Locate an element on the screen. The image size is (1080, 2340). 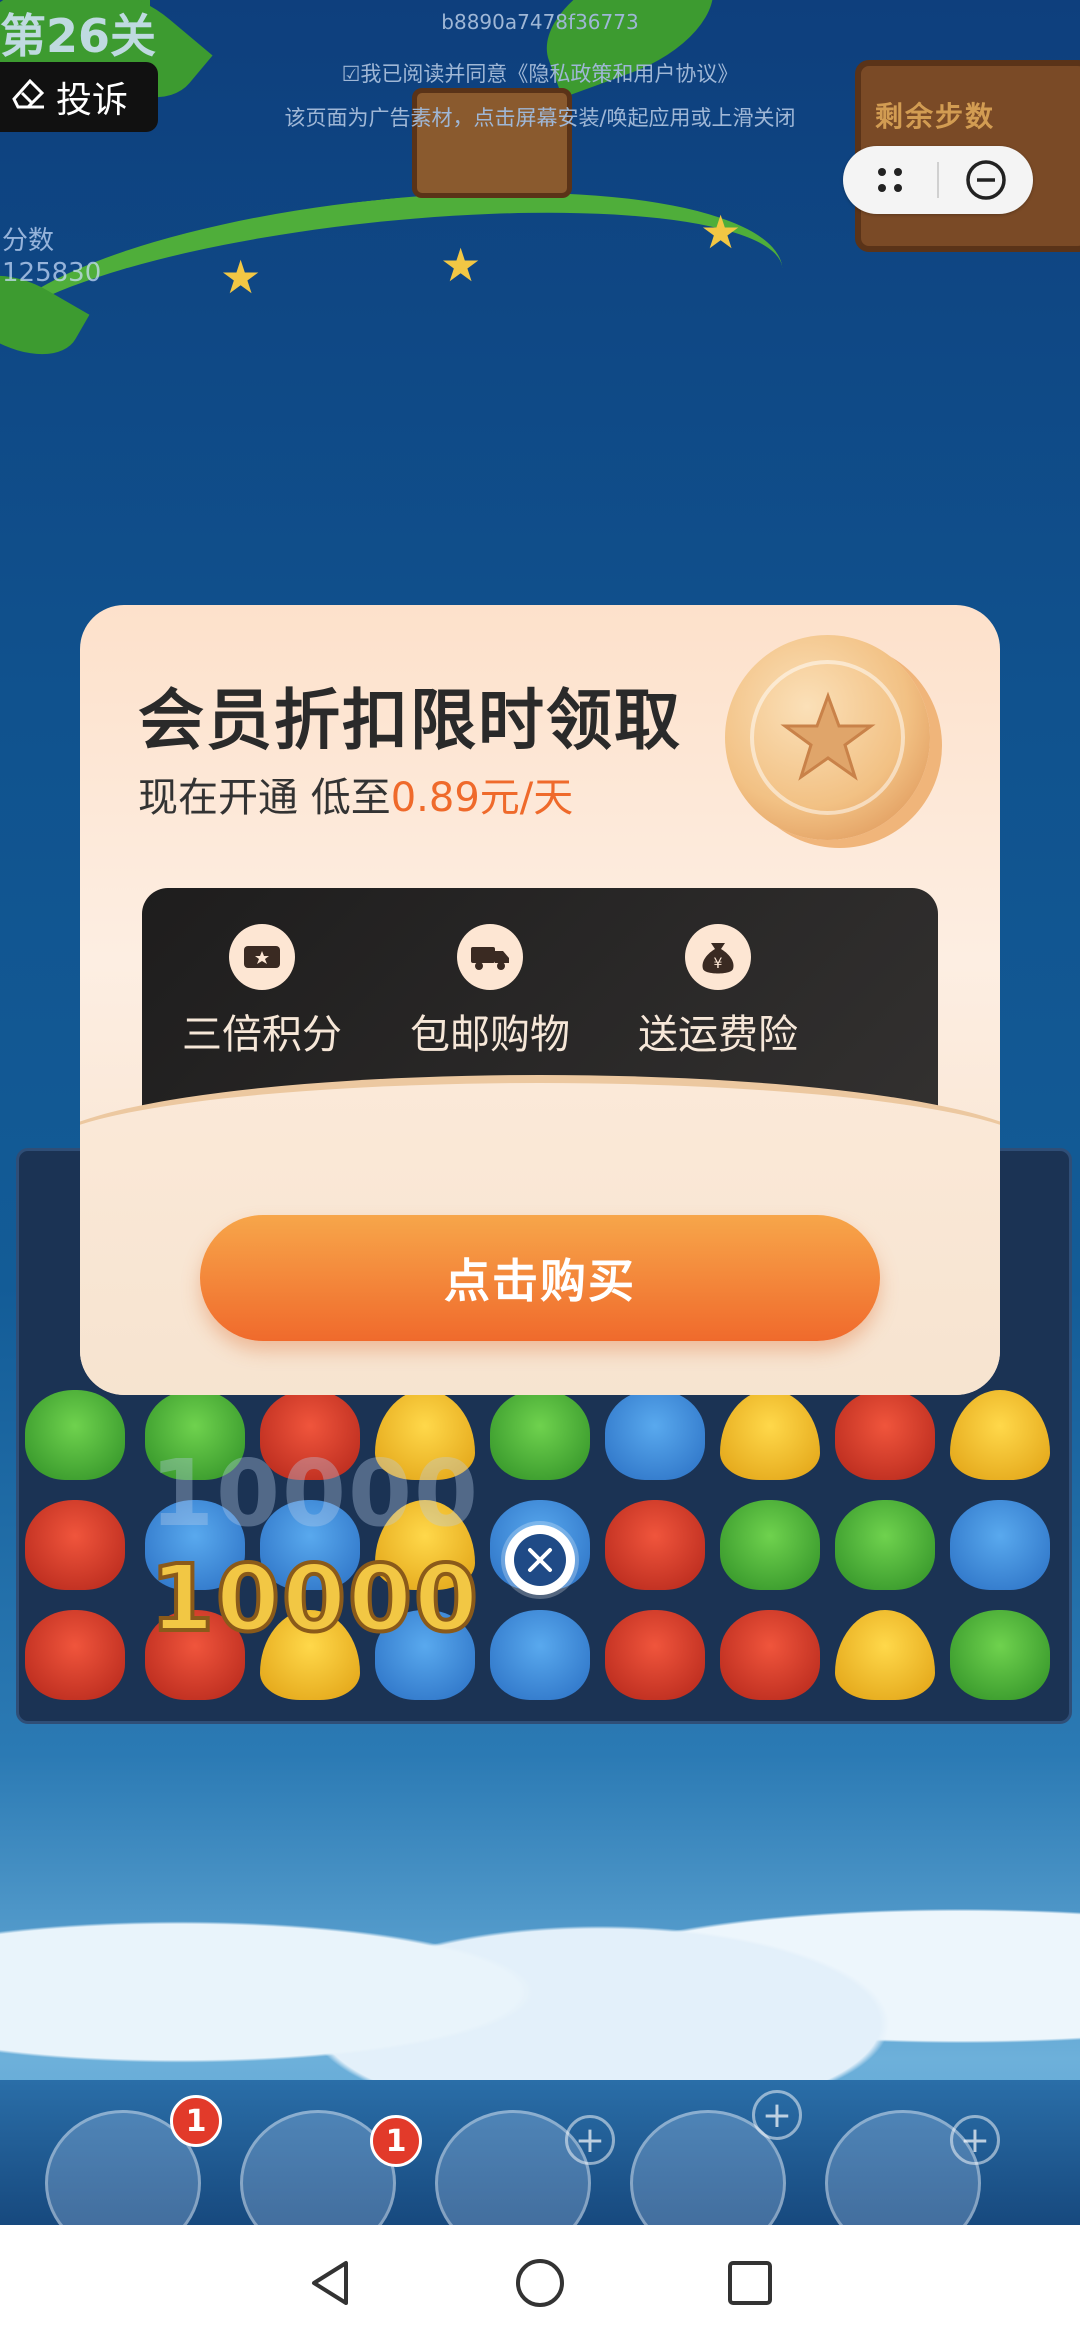
score-label: 分数 is located at coordinates (28, 241).